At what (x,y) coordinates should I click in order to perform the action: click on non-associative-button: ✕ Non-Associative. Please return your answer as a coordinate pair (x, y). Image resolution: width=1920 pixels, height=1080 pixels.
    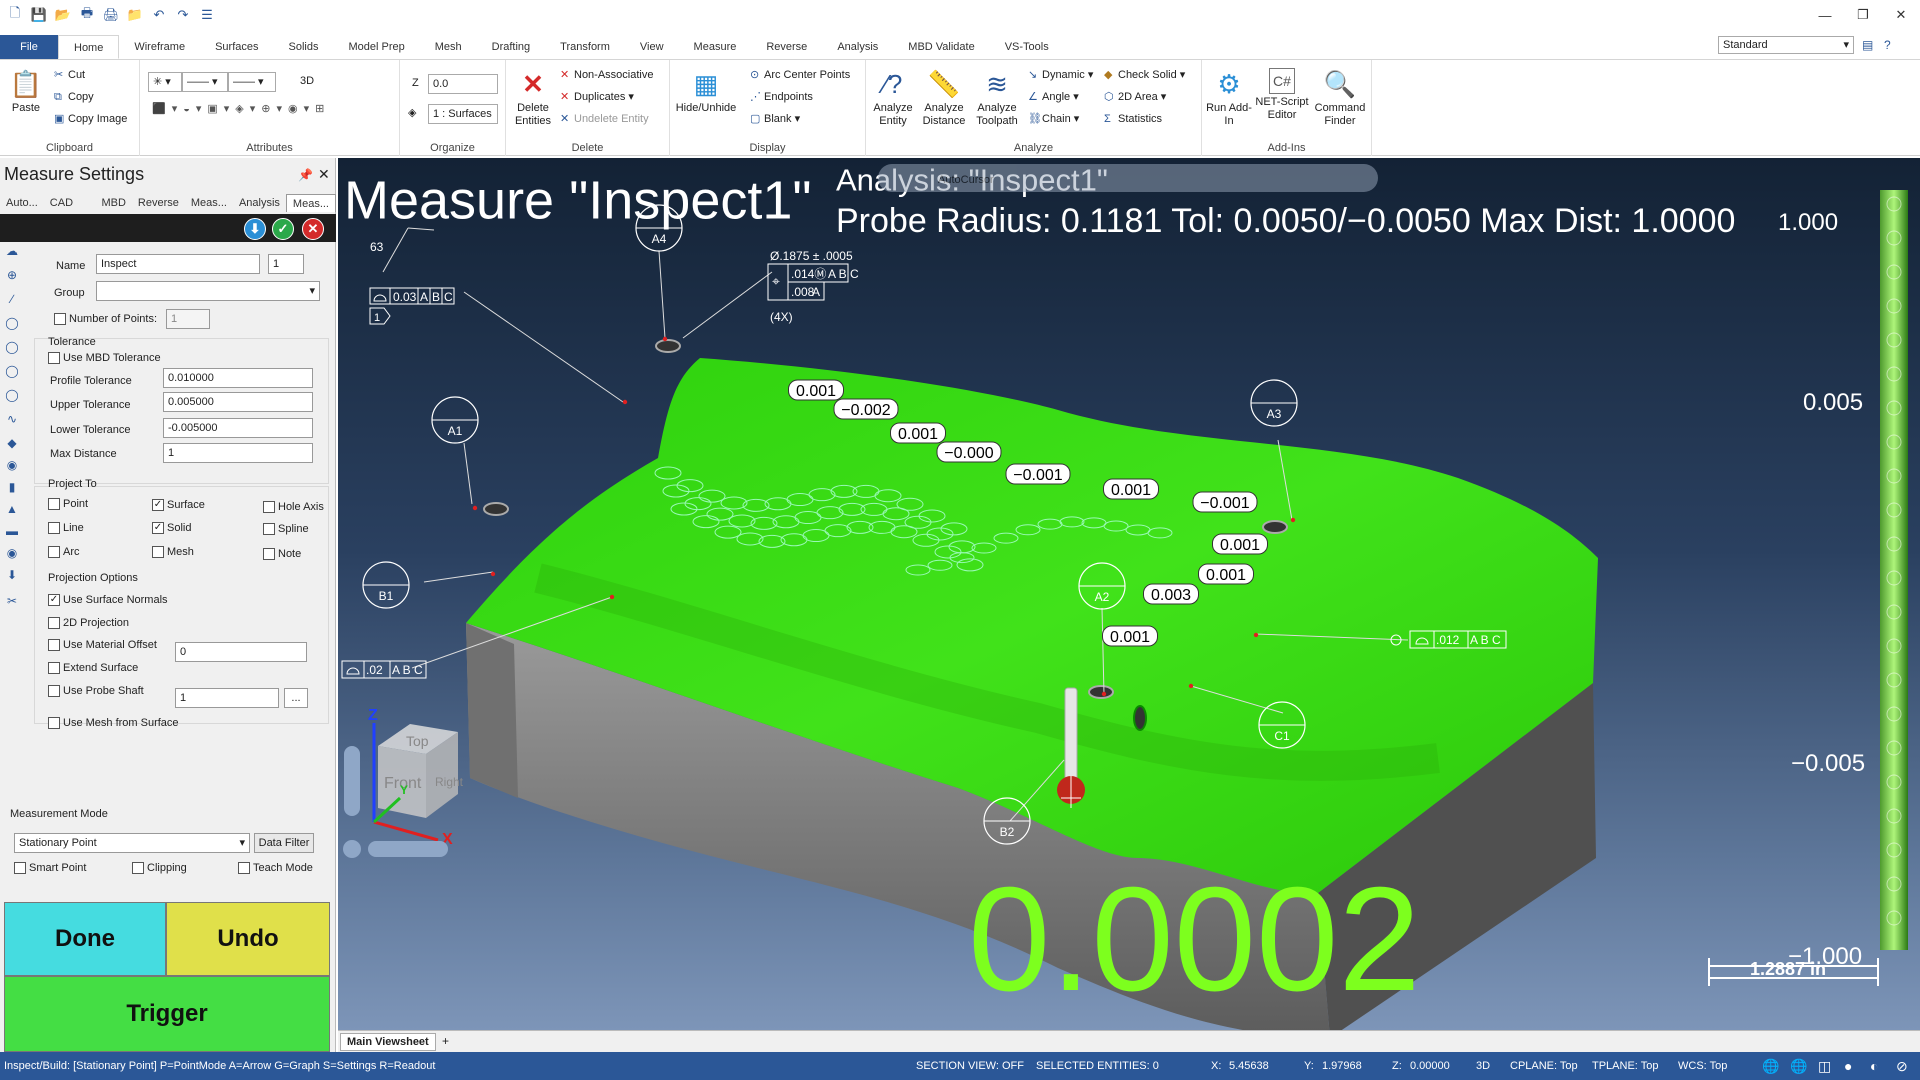
    Looking at the image, I should click on (606, 75).